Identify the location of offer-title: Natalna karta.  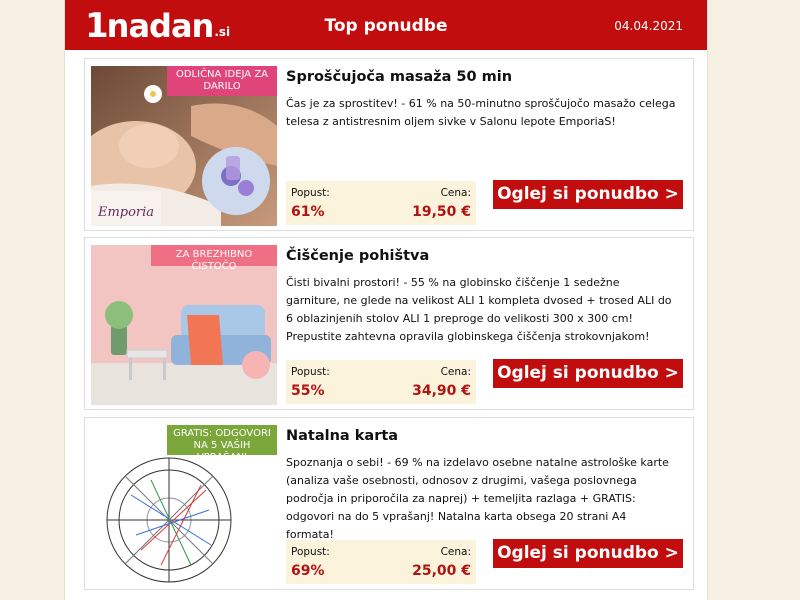
(342, 436).